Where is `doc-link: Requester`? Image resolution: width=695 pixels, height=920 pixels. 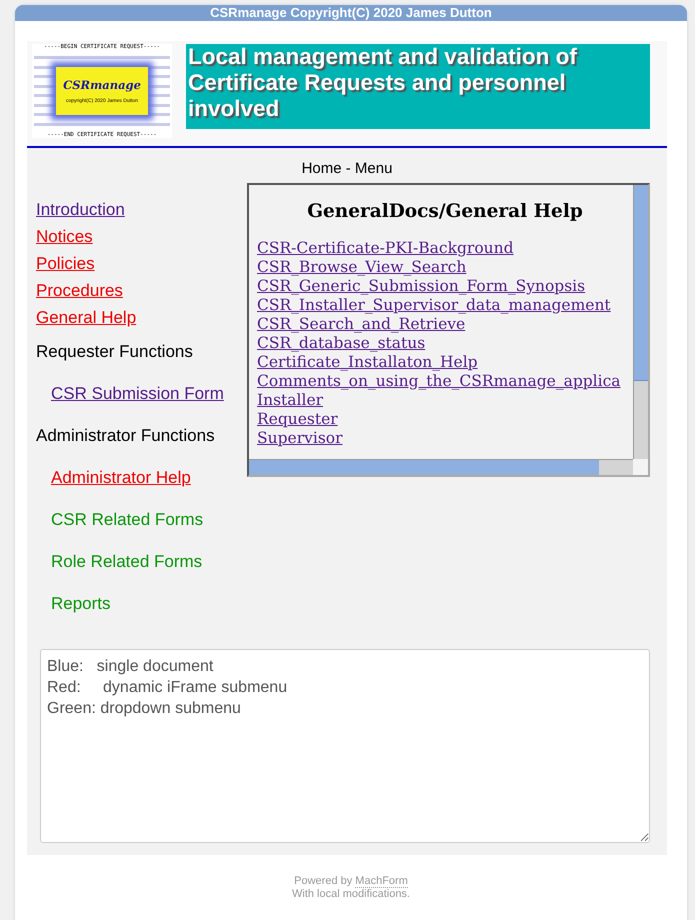 doc-link: Requester is located at coordinates (445, 419).